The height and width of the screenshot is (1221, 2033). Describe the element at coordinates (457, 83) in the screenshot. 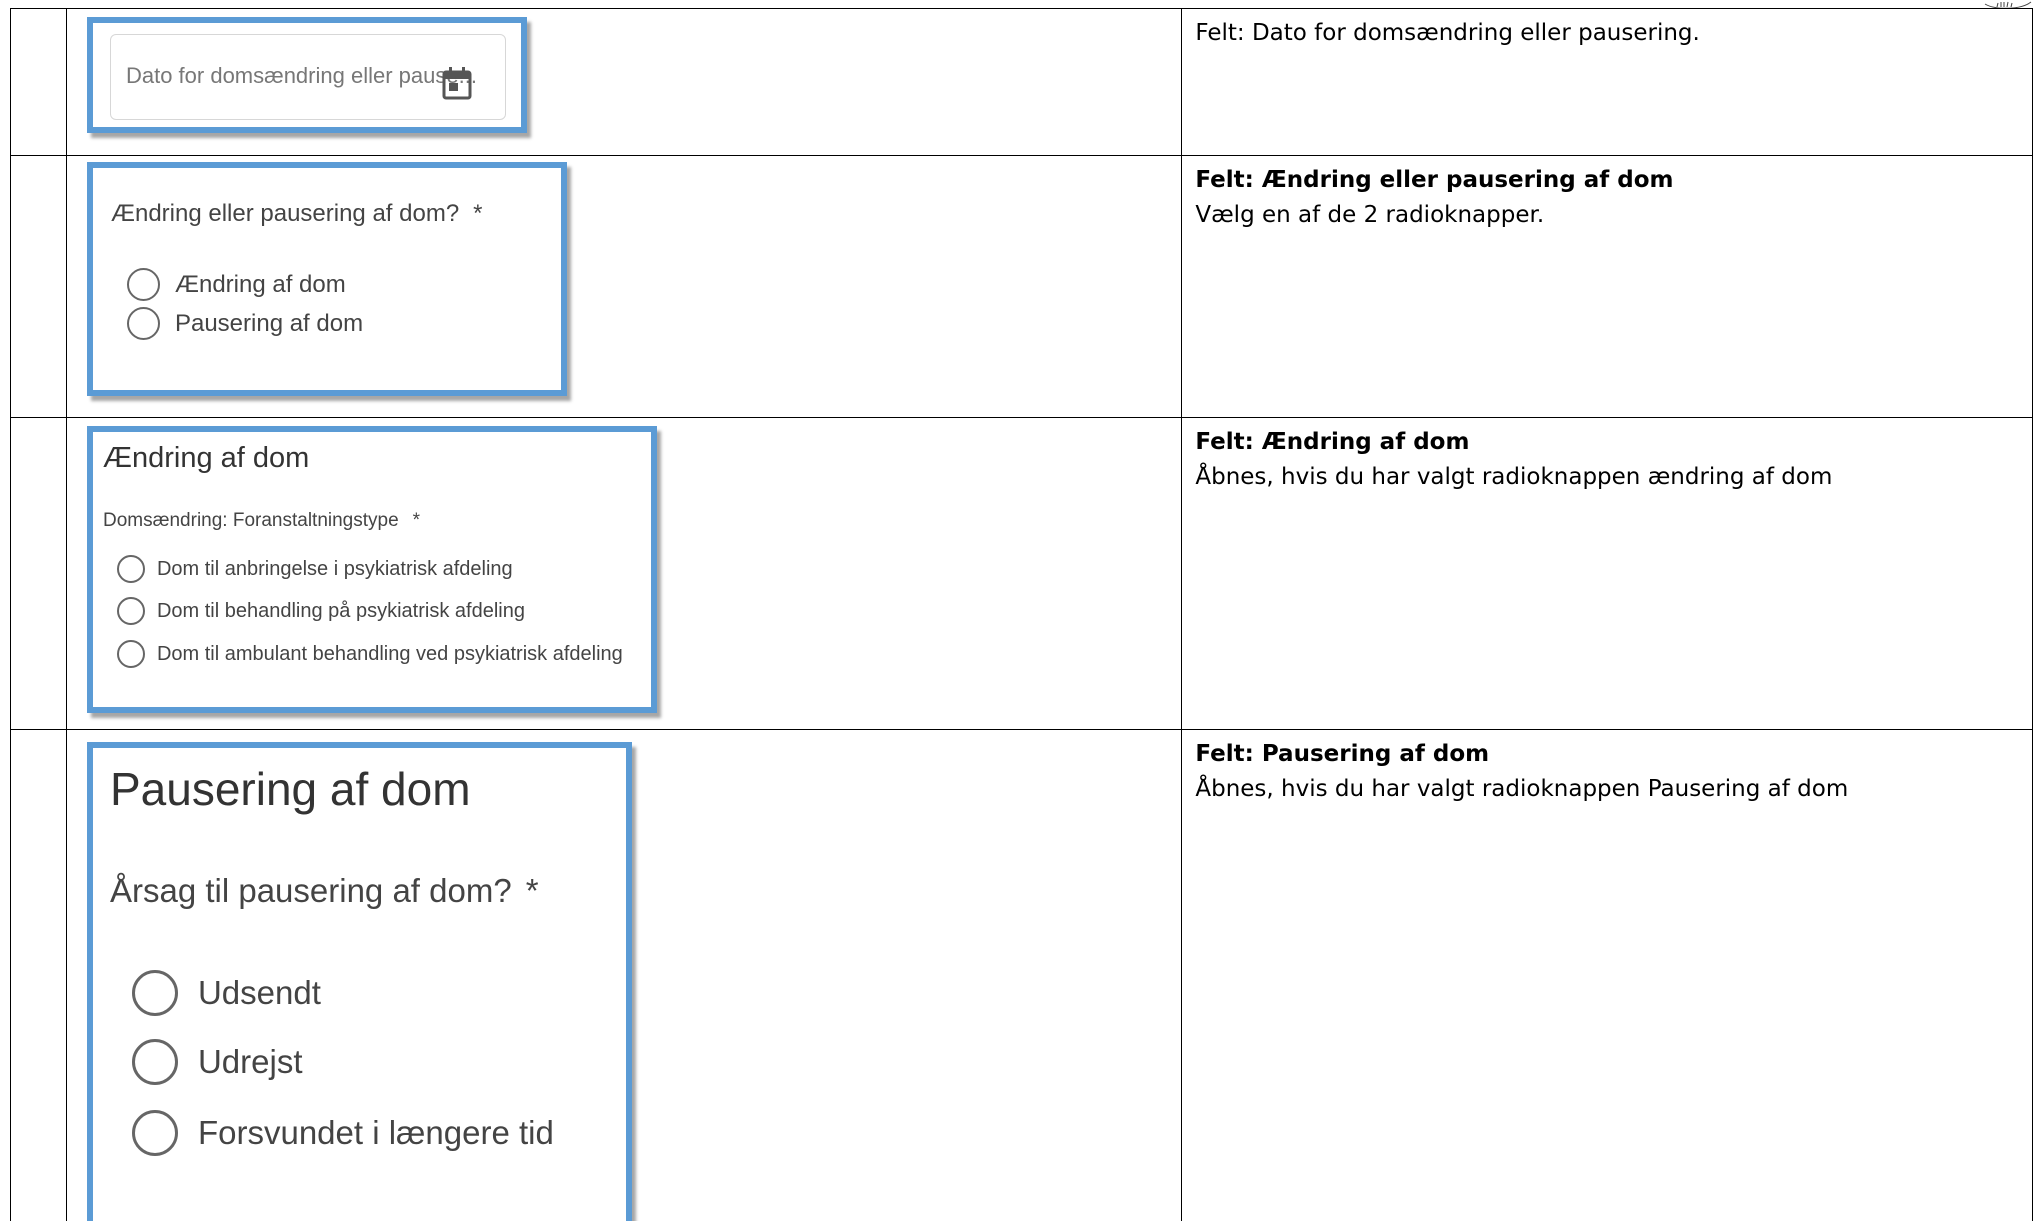

I see `calendar-icon` at that location.